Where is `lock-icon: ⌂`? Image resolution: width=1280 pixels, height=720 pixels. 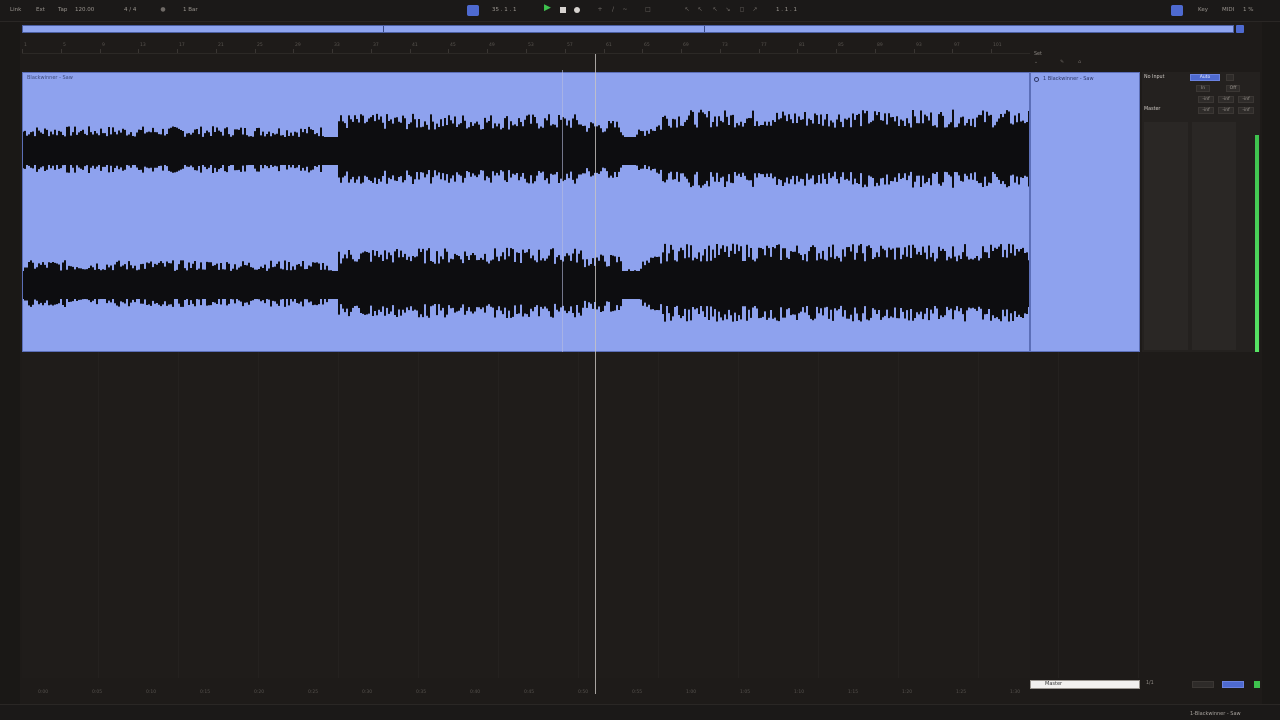 lock-icon: ⌂ is located at coordinates (1079, 62).